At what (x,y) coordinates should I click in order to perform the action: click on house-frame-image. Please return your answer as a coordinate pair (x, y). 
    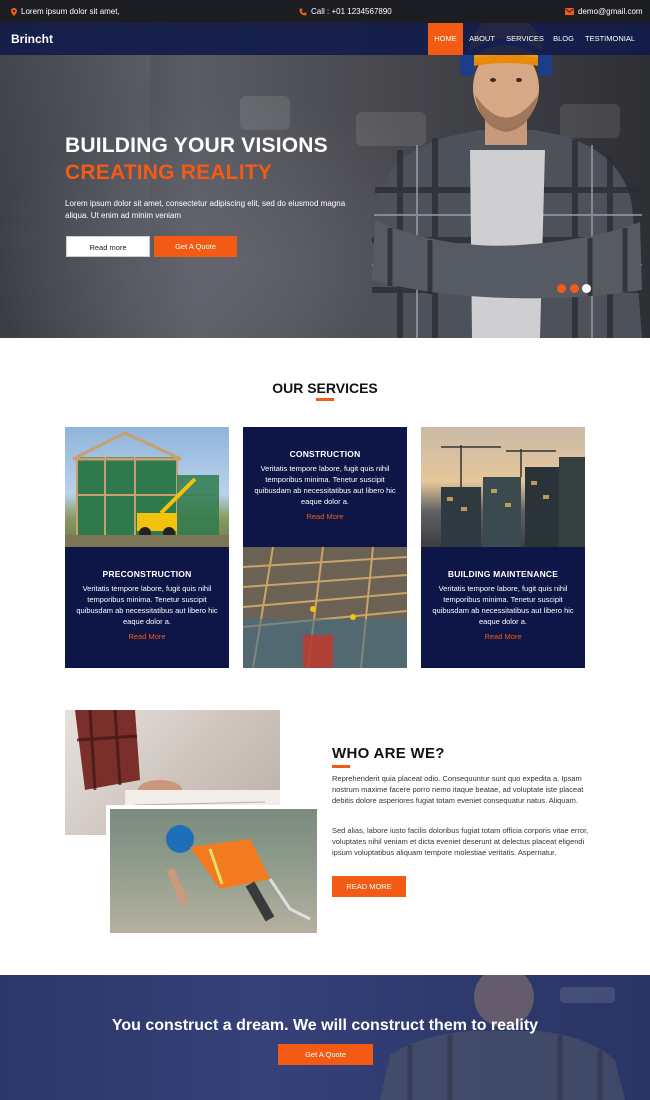
    Looking at the image, I should click on (147, 489).